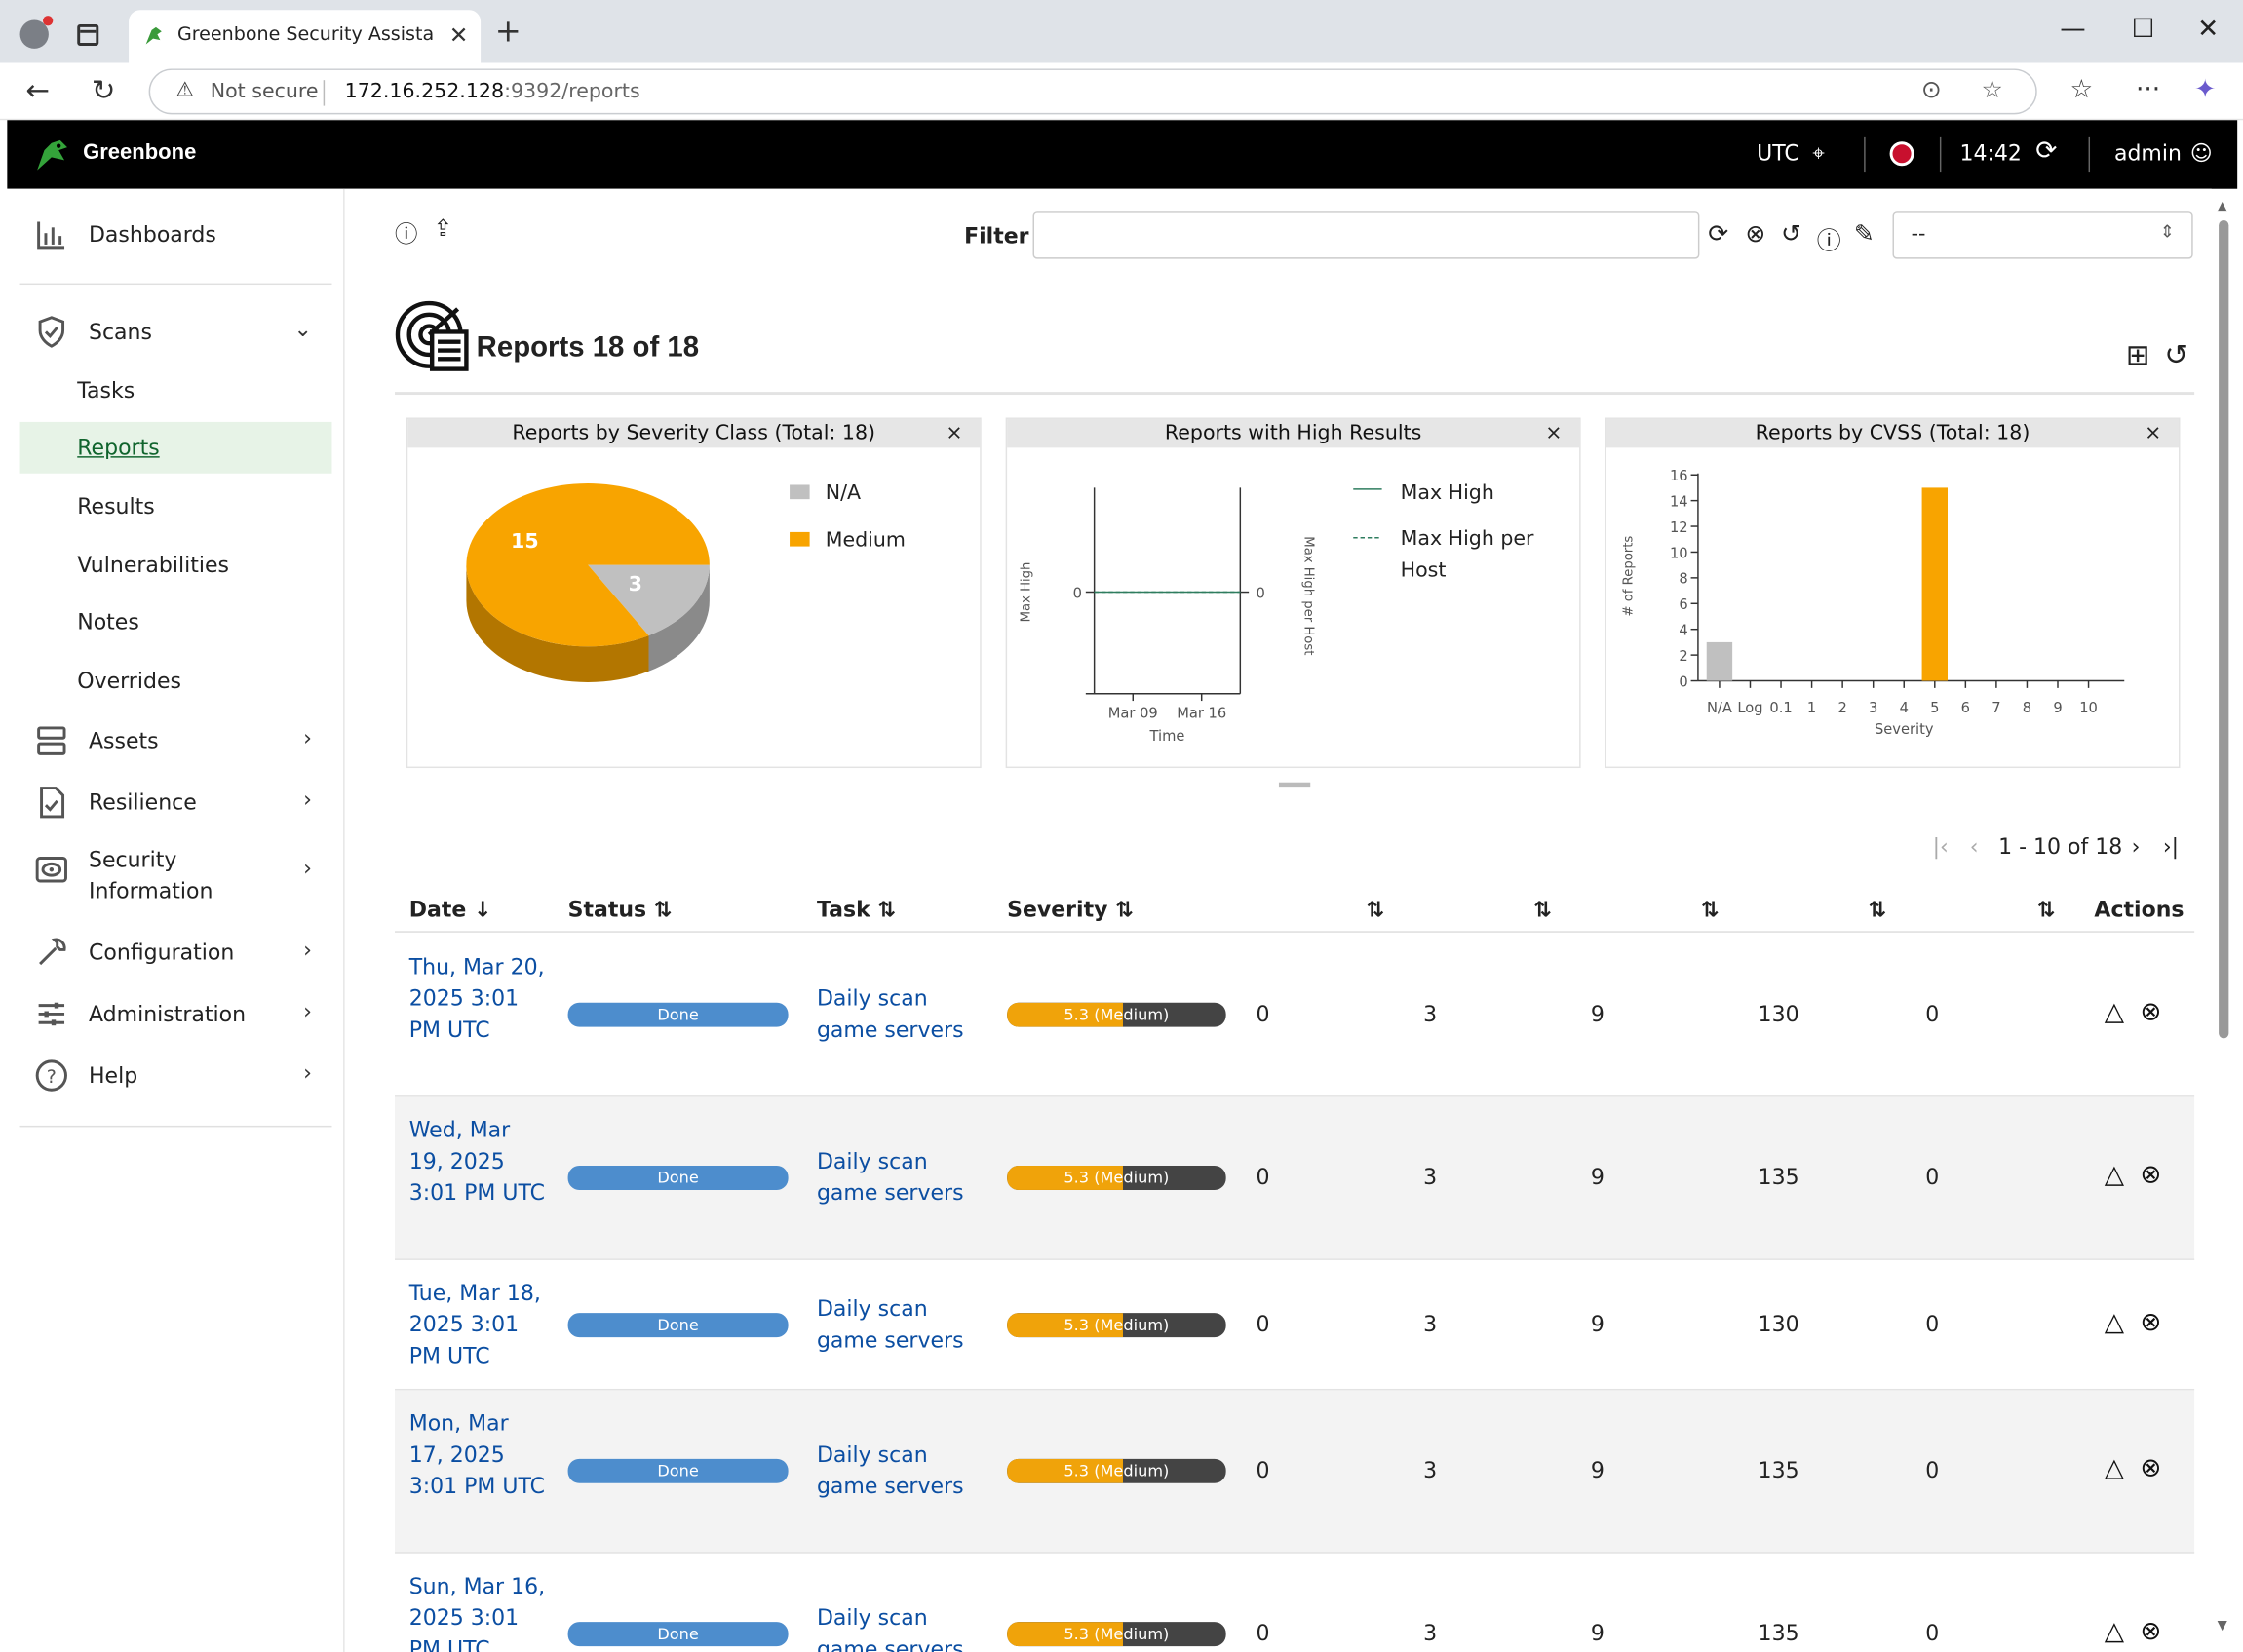  What do you see at coordinates (176, 953) in the screenshot?
I see `sidebar-item-configuration: Configuration ›` at bounding box center [176, 953].